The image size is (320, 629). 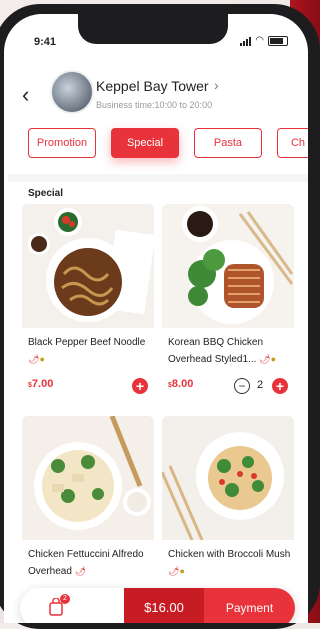 I want to click on category-tabs: Promotion Special Pasta Ch, so click(x=168, y=143).